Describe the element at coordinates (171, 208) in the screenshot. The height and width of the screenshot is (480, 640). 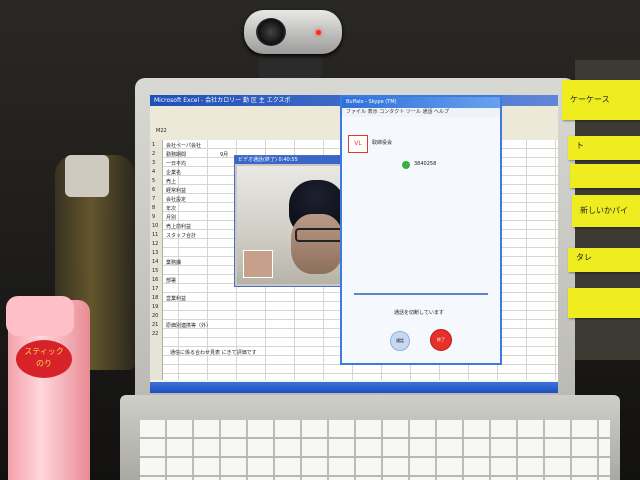
I see `excel-row-label: 年次` at that location.